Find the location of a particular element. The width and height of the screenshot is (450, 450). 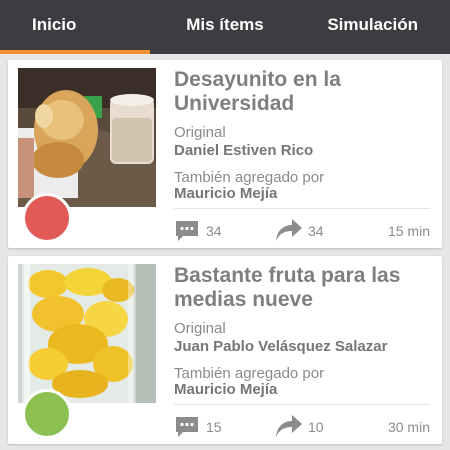

comment-count: 15 is located at coordinates (214, 427).